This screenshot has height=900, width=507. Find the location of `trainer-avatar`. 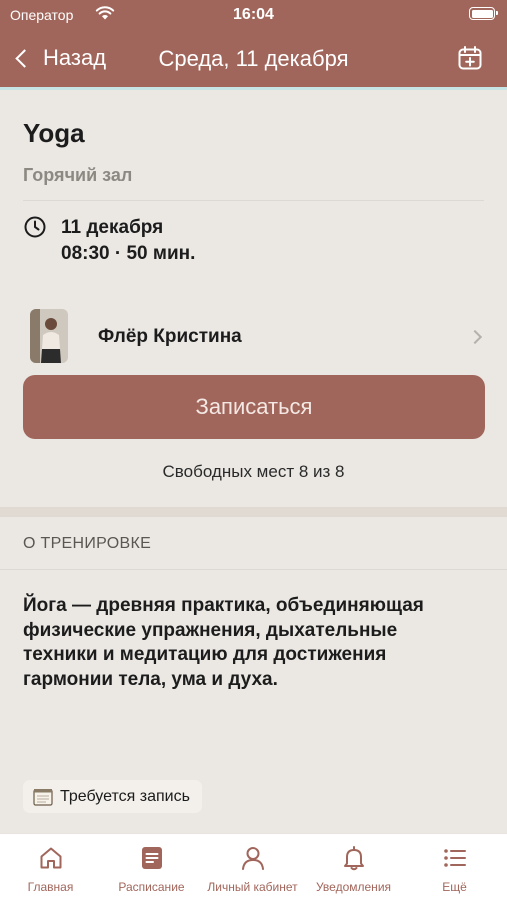

trainer-avatar is located at coordinates (49, 336).